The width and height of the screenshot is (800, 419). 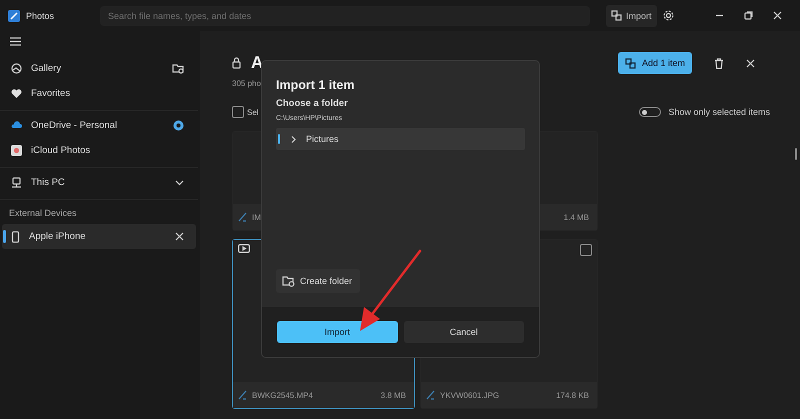 What do you see at coordinates (719, 112) in the screenshot?
I see `toggle-label: Show only selected items` at bounding box center [719, 112].